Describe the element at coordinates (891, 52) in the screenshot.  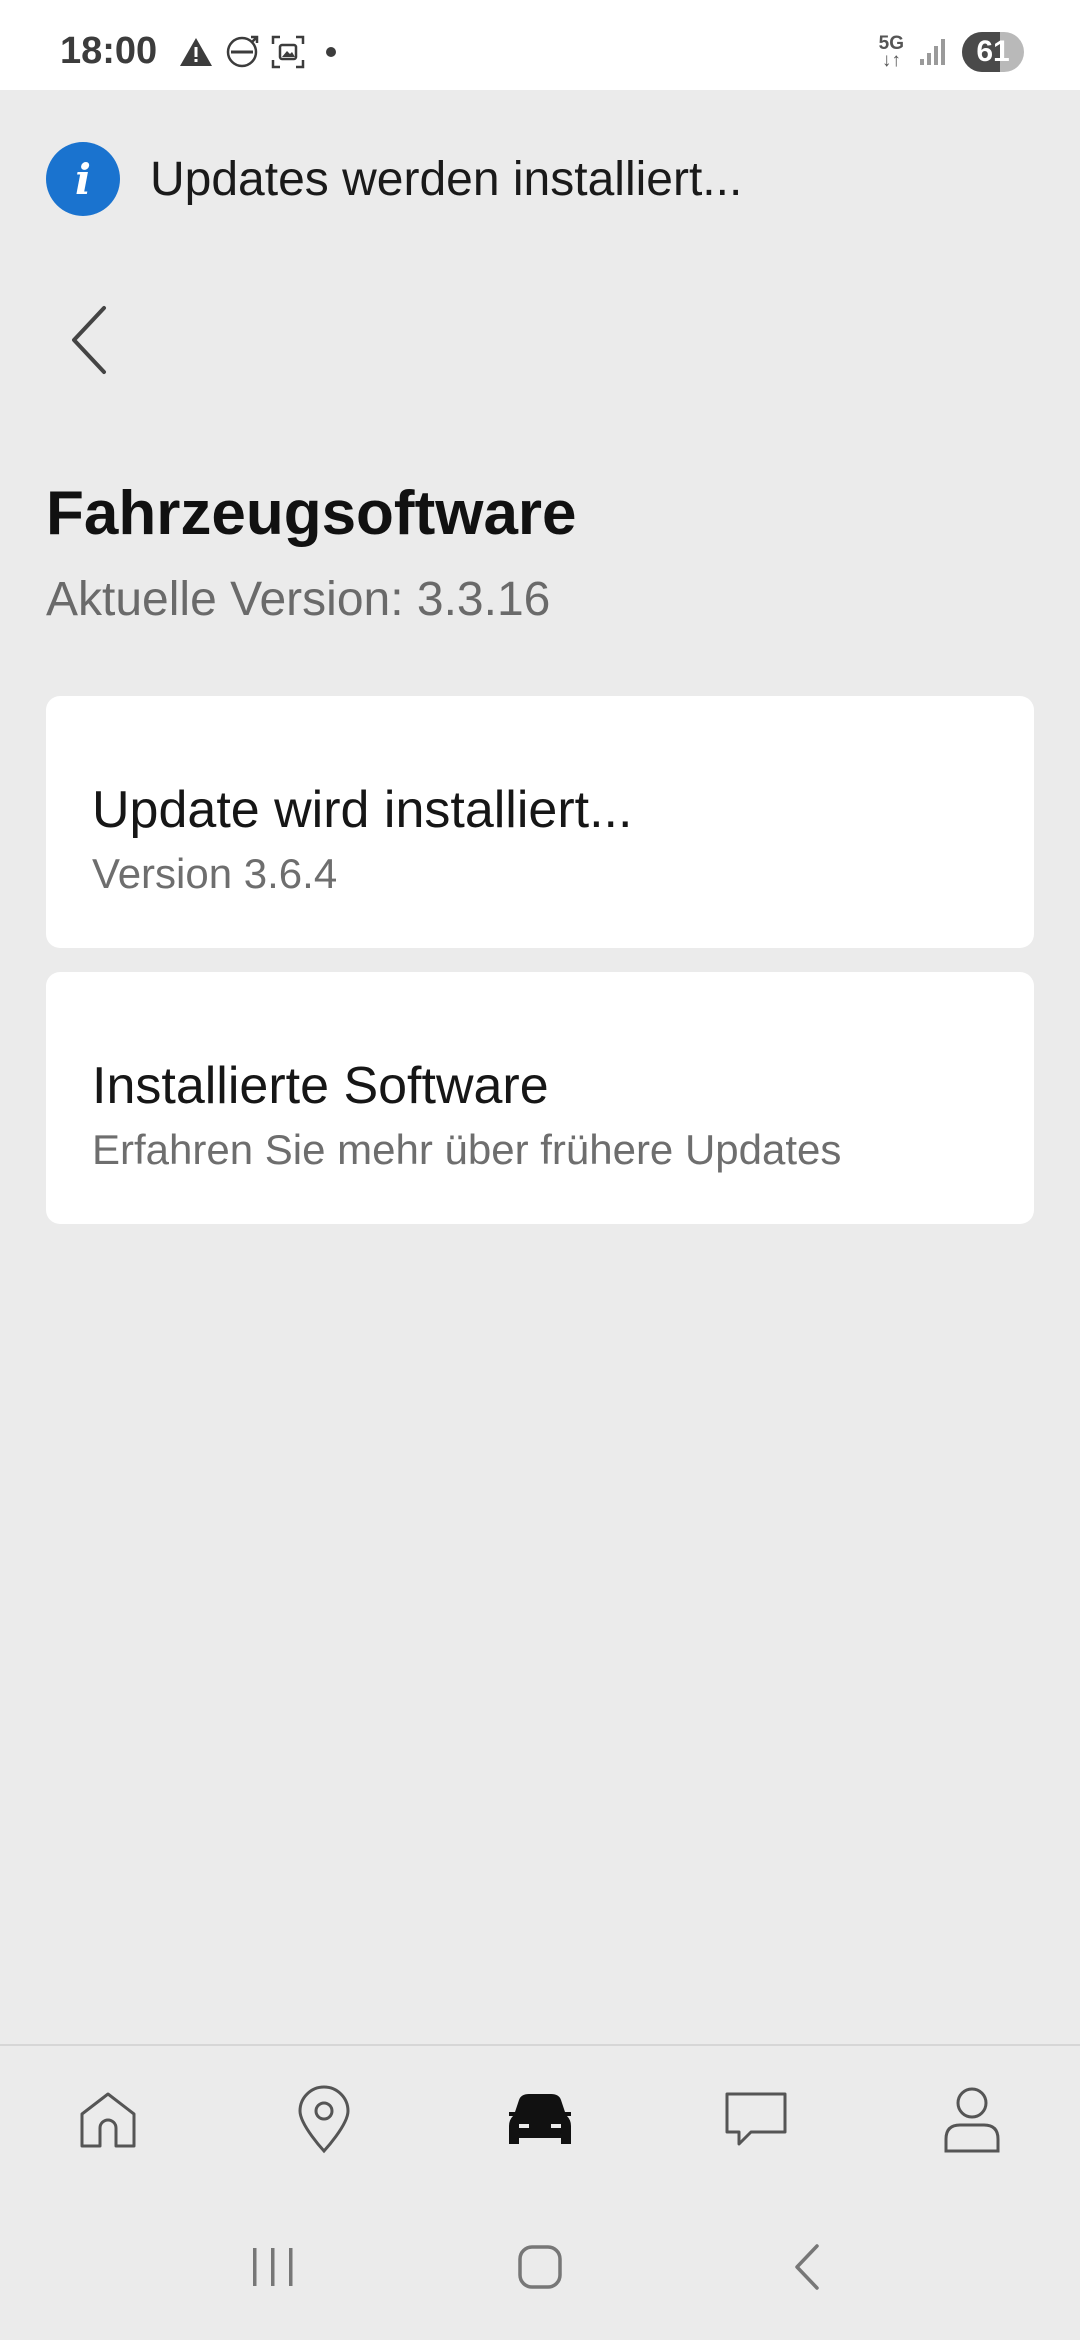
I see `network-5g-icon: 5G ↓↑` at that location.